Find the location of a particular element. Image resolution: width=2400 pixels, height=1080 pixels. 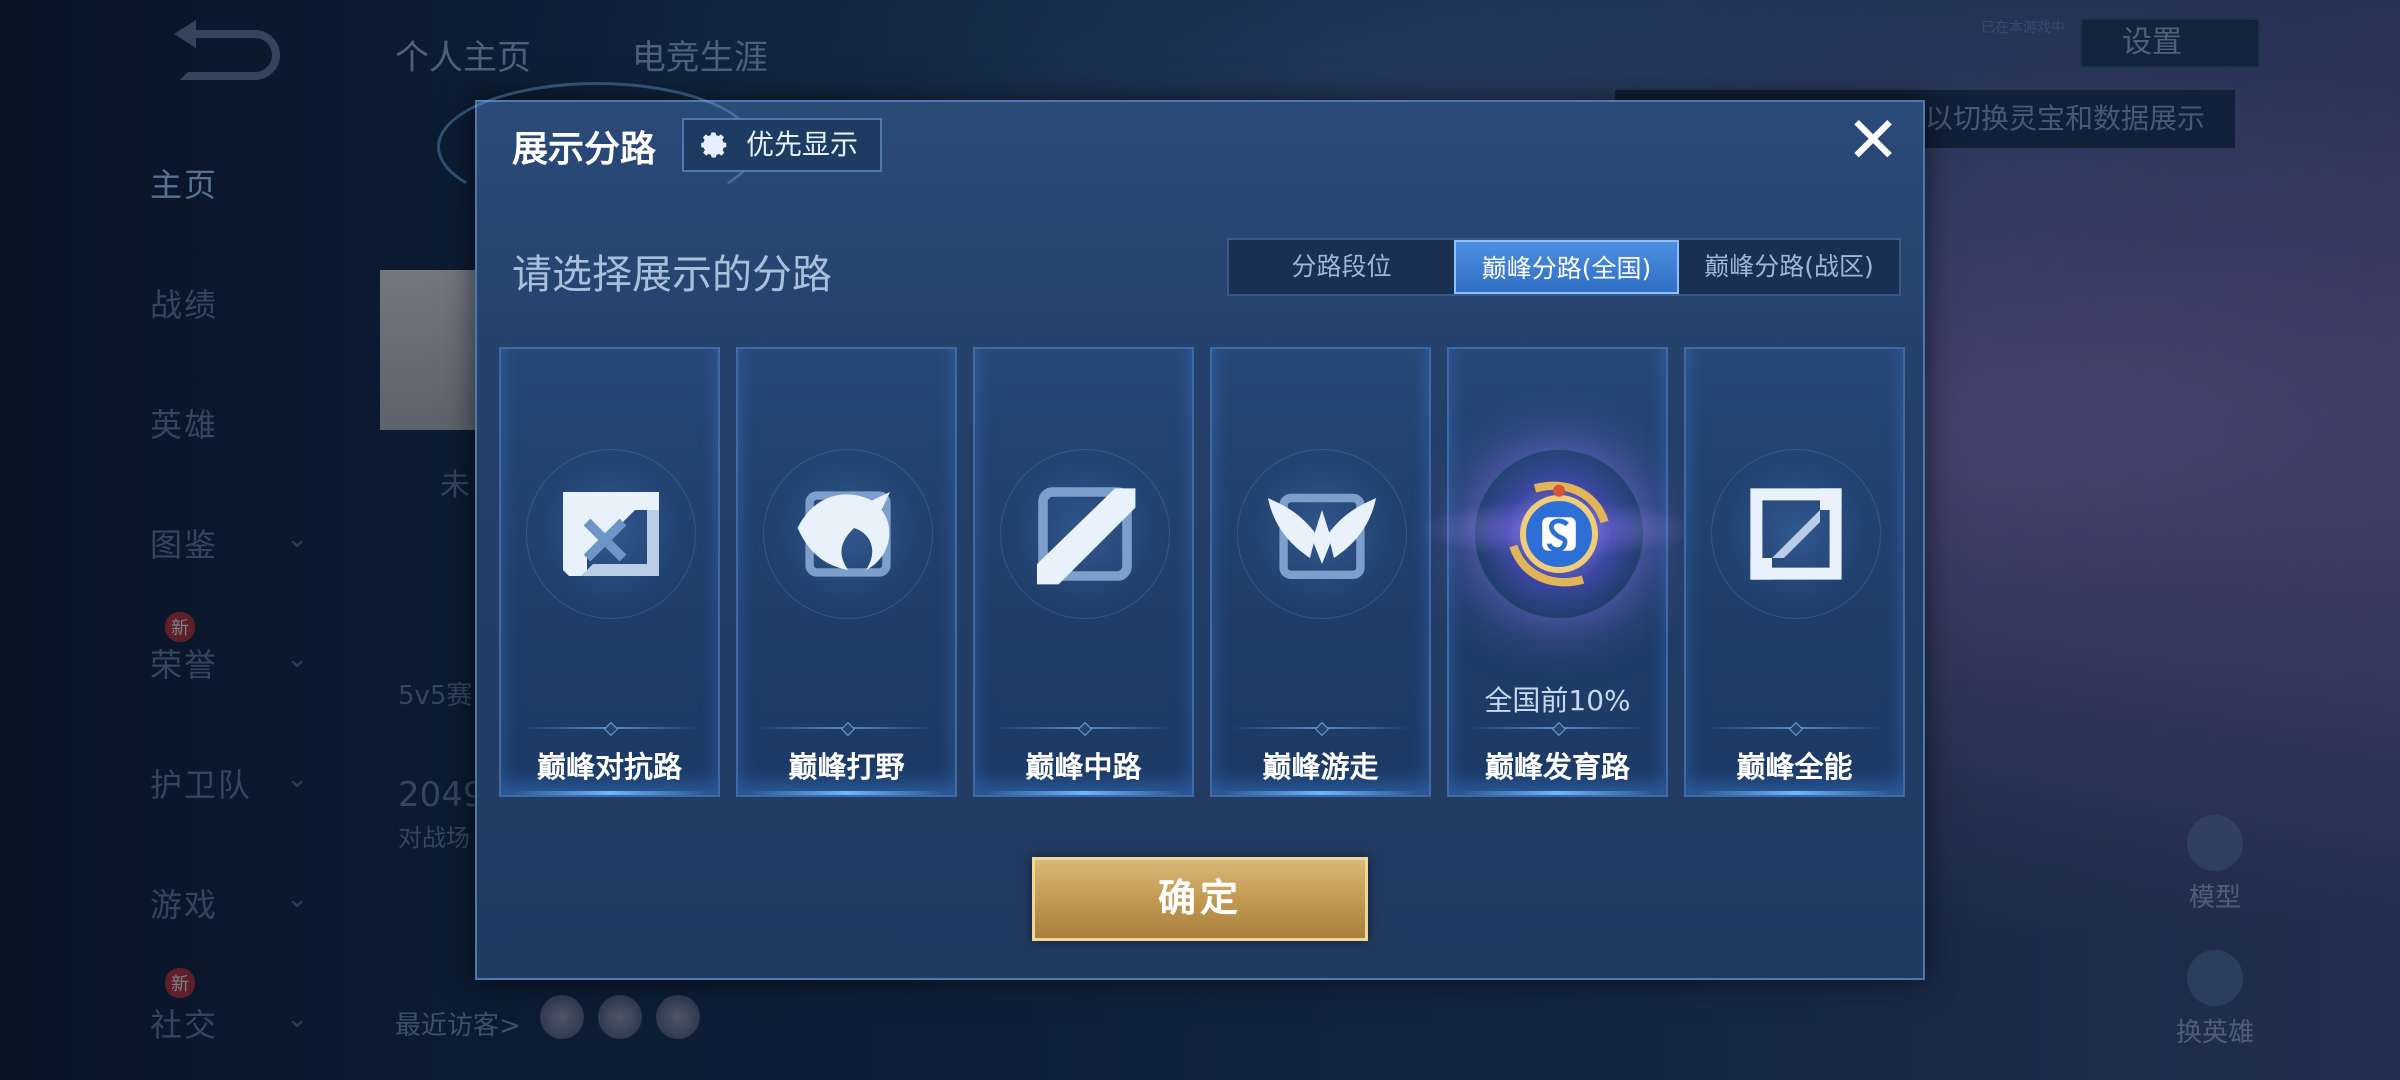

roam-wings-icon is located at coordinates (1322, 536).